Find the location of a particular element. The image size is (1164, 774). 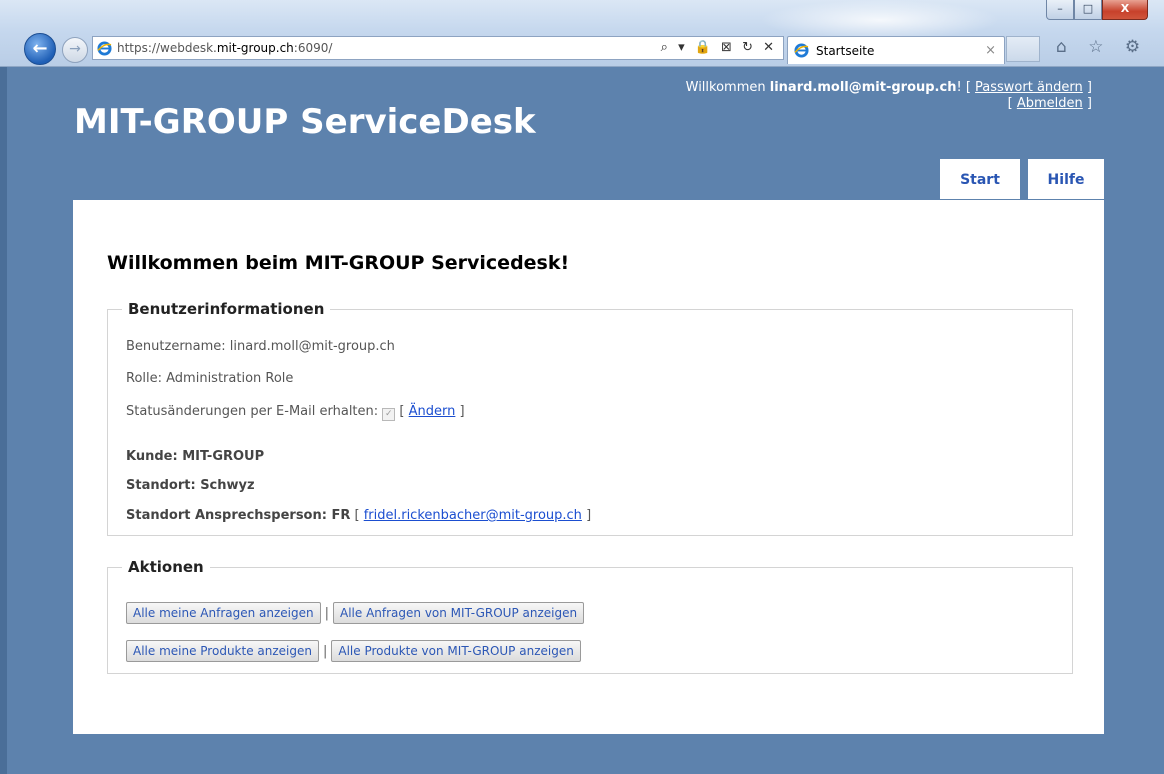

close-window-button: X is located at coordinates (1125, 10).